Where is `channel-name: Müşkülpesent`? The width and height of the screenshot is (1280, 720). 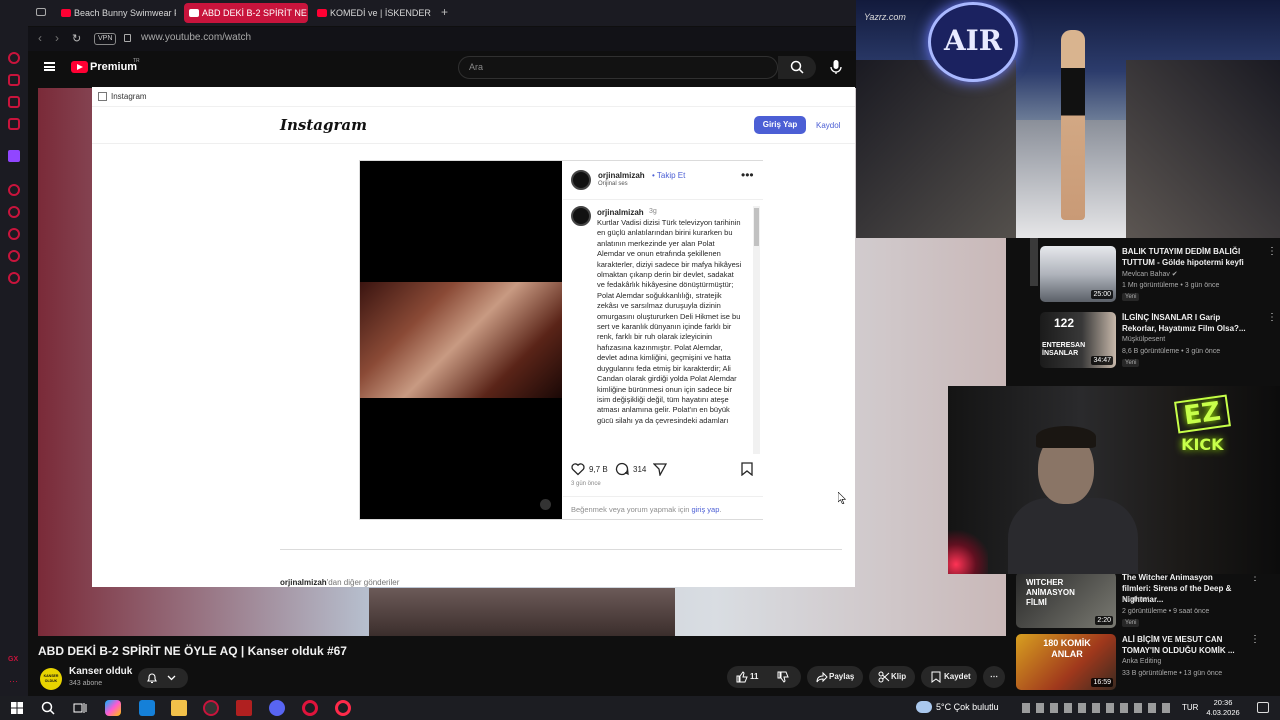
channel-name: Müşkülpesent is located at coordinates (1143, 339).